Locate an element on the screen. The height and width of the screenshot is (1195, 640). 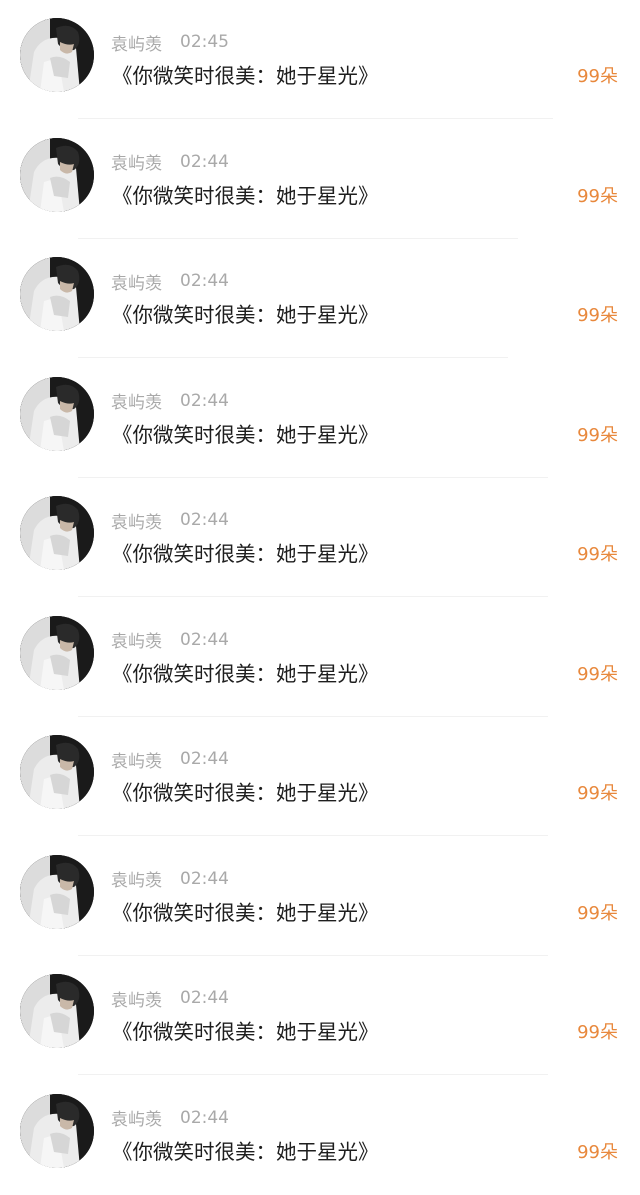
message-meta: 袁屿羡 02:45 is located at coordinates (170, 42).